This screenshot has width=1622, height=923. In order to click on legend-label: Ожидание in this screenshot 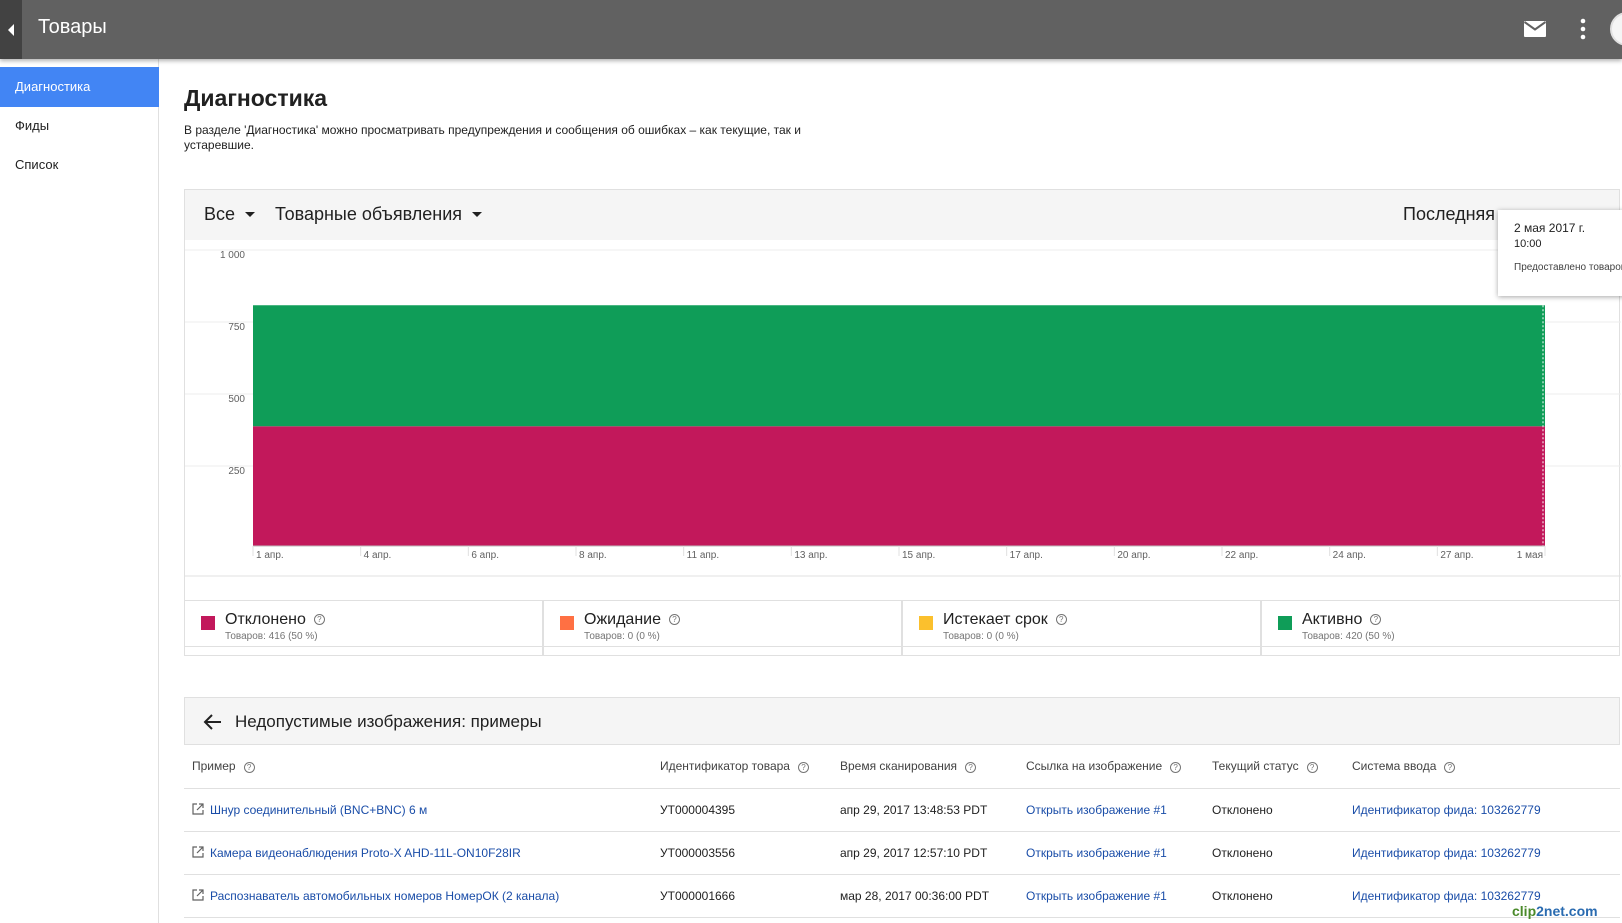, I will do `click(622, 619)`.